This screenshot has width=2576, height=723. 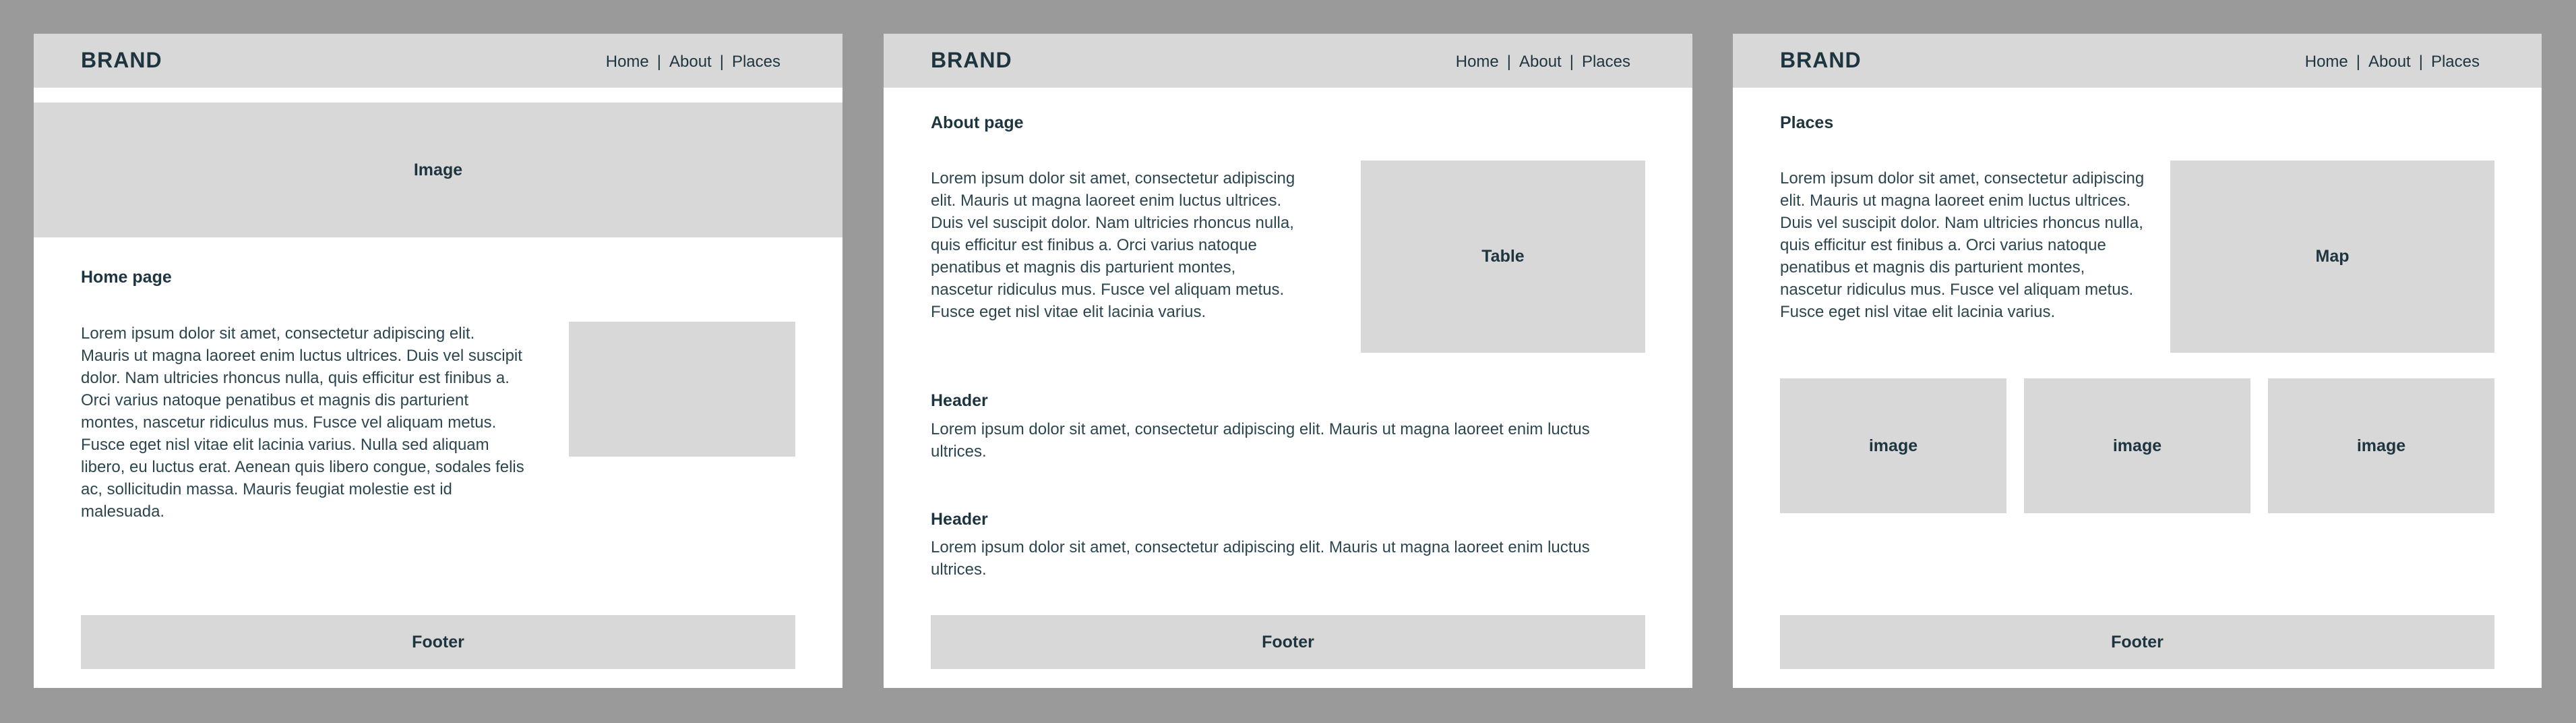 I want to click on map-label: Map, so click(x=2333, y=256).